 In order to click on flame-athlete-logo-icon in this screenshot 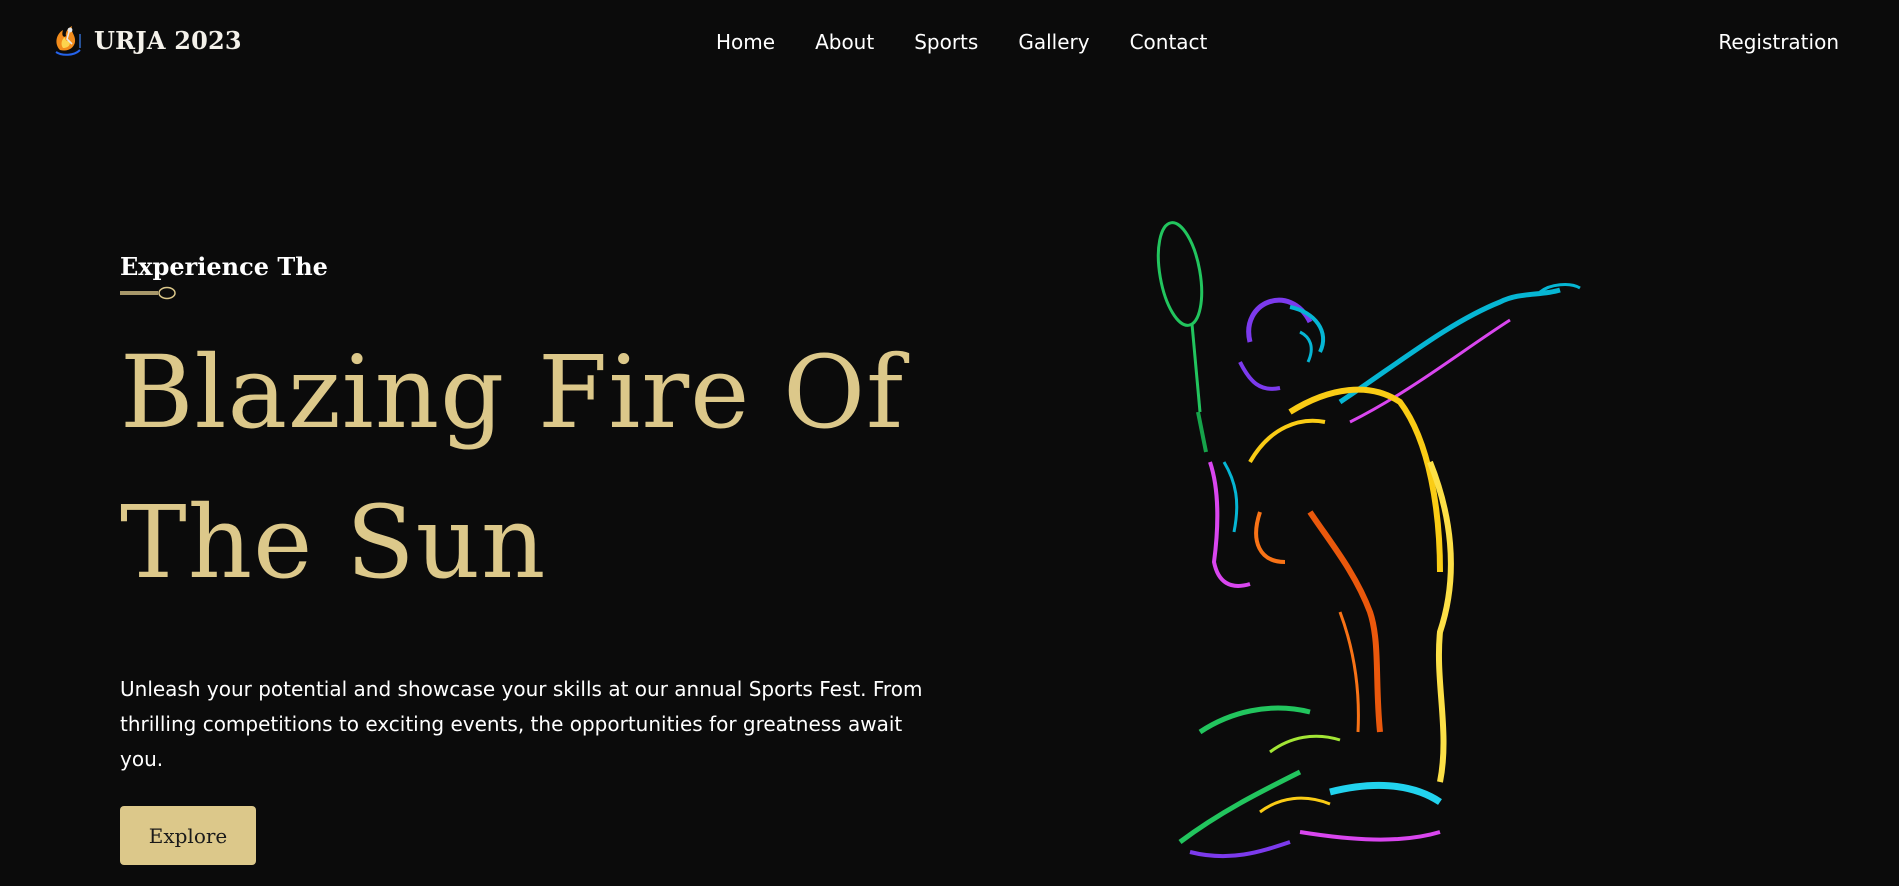, I will do `click(68, 41)`.